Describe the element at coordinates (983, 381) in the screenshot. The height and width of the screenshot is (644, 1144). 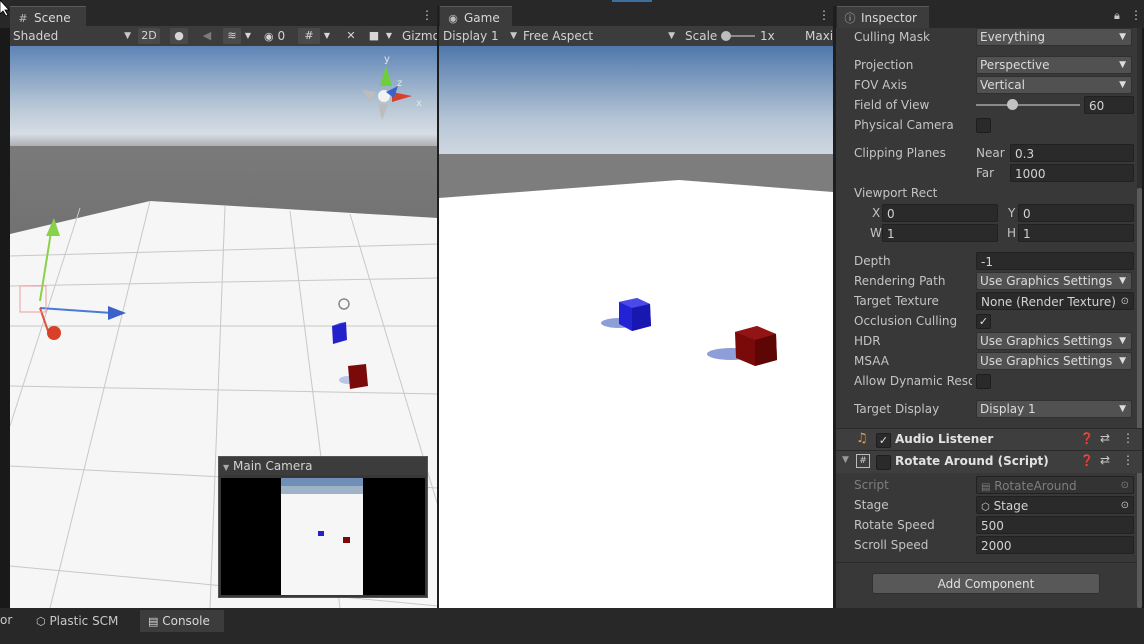
I see `allow-dynamic-checkbox` at that location.